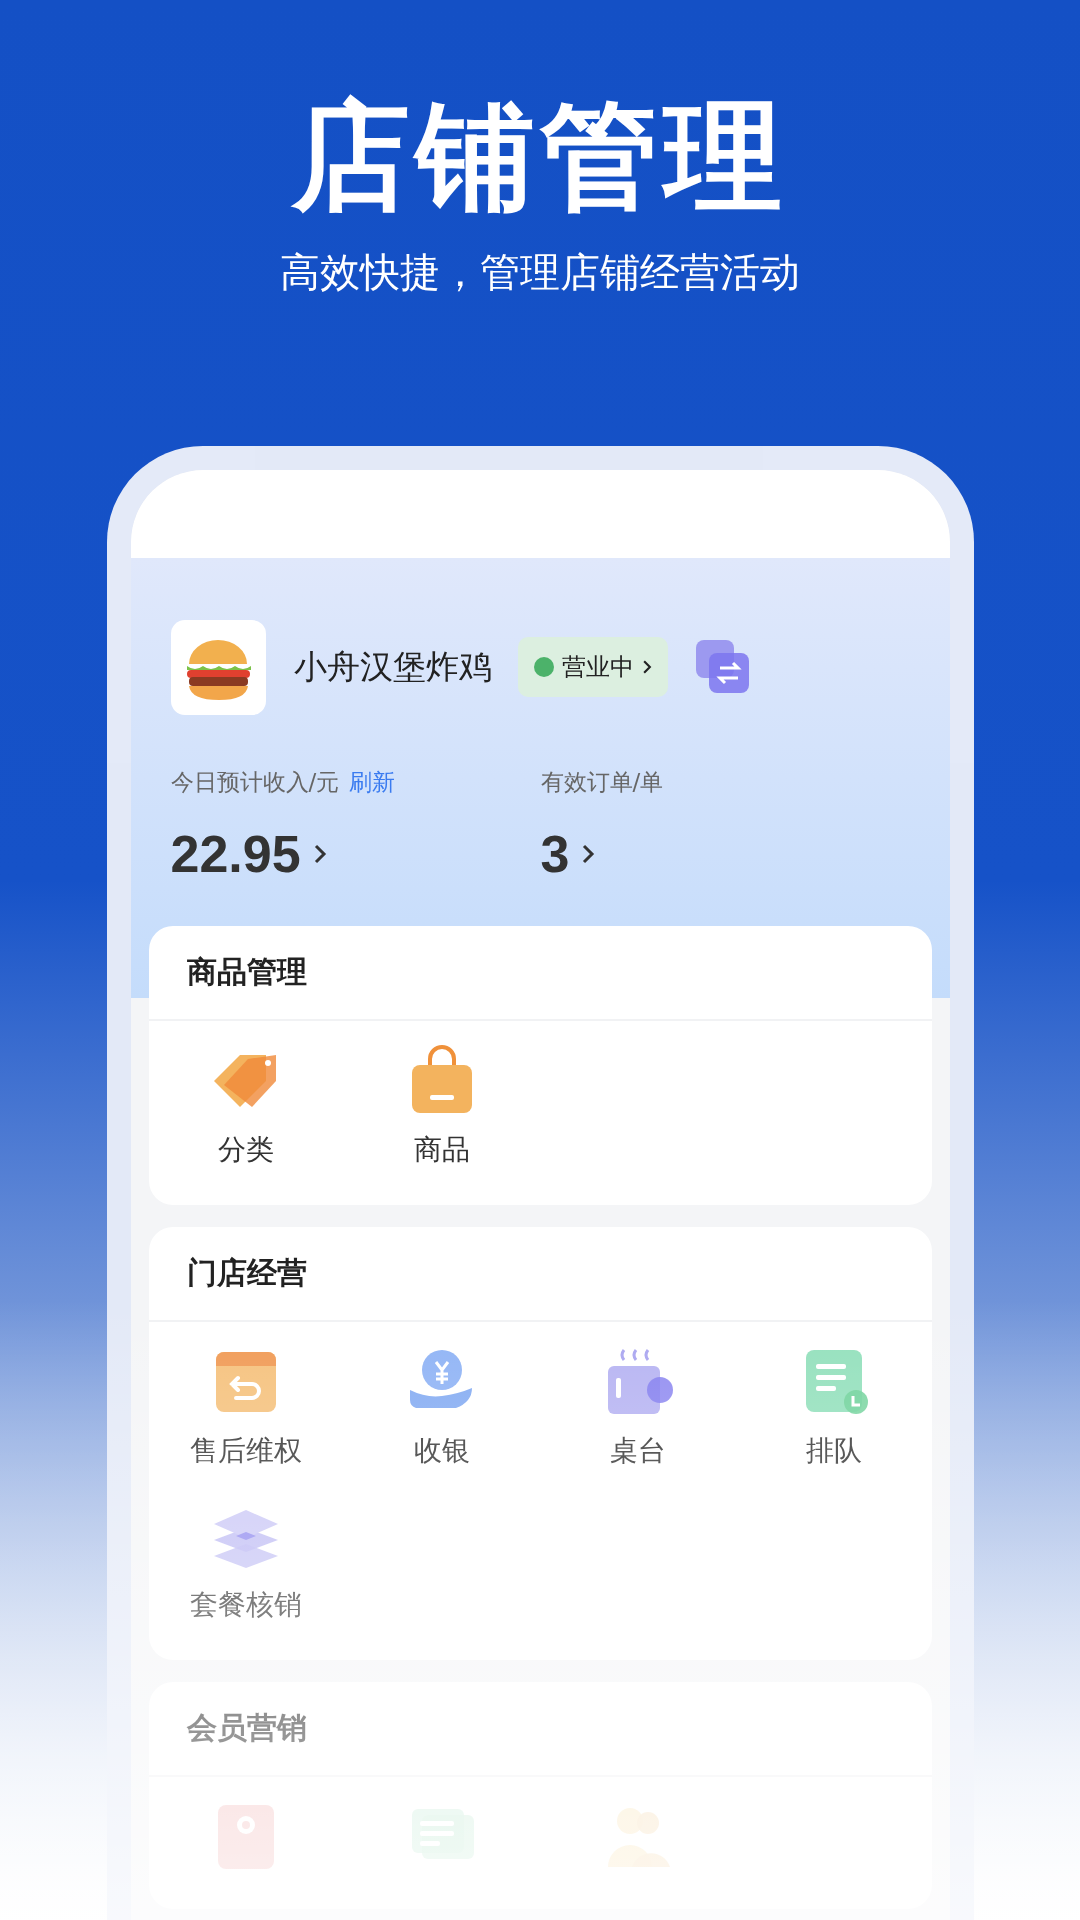  I want to click on switch-icon, so click(722, 667).